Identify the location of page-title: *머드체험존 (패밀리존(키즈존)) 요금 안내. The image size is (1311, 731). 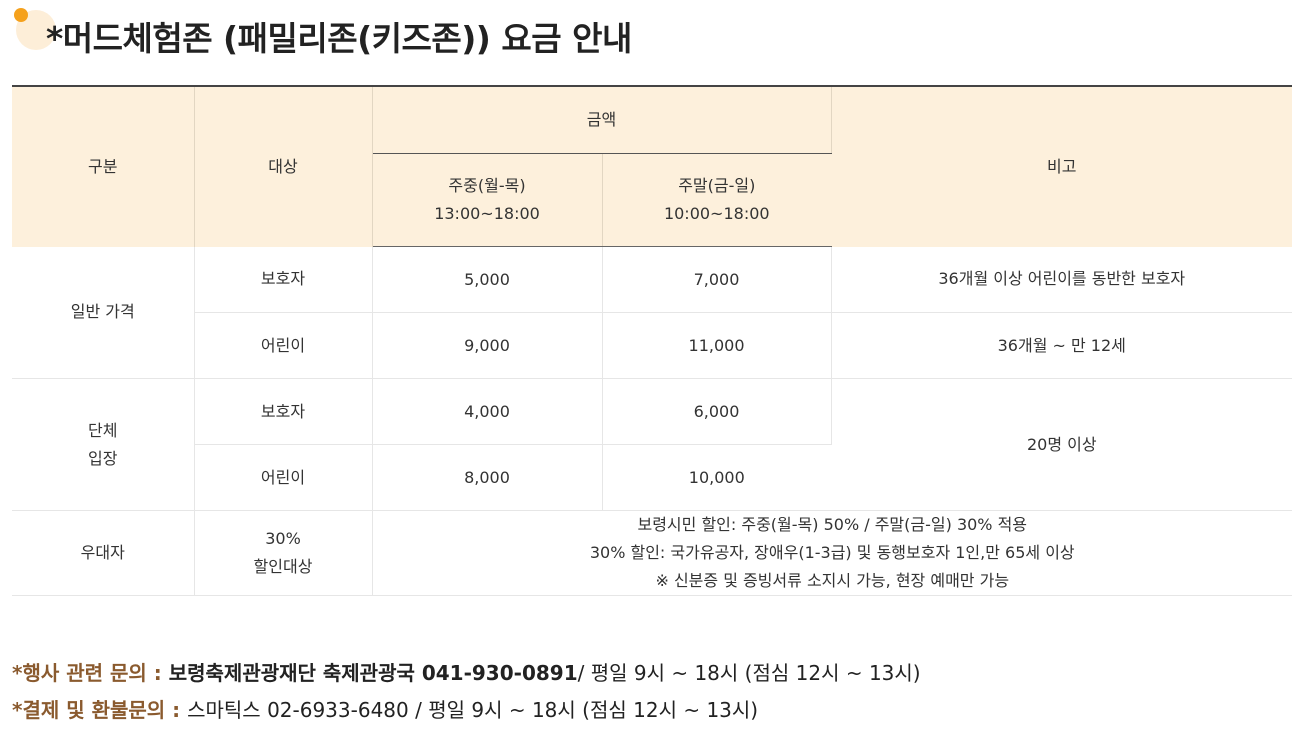
(339, 38).